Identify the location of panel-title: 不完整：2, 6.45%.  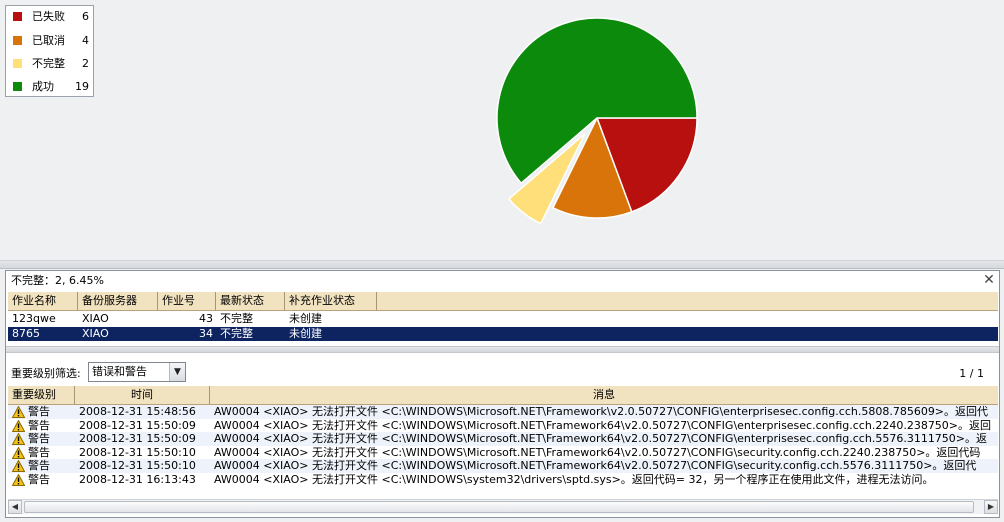
(57, 280).